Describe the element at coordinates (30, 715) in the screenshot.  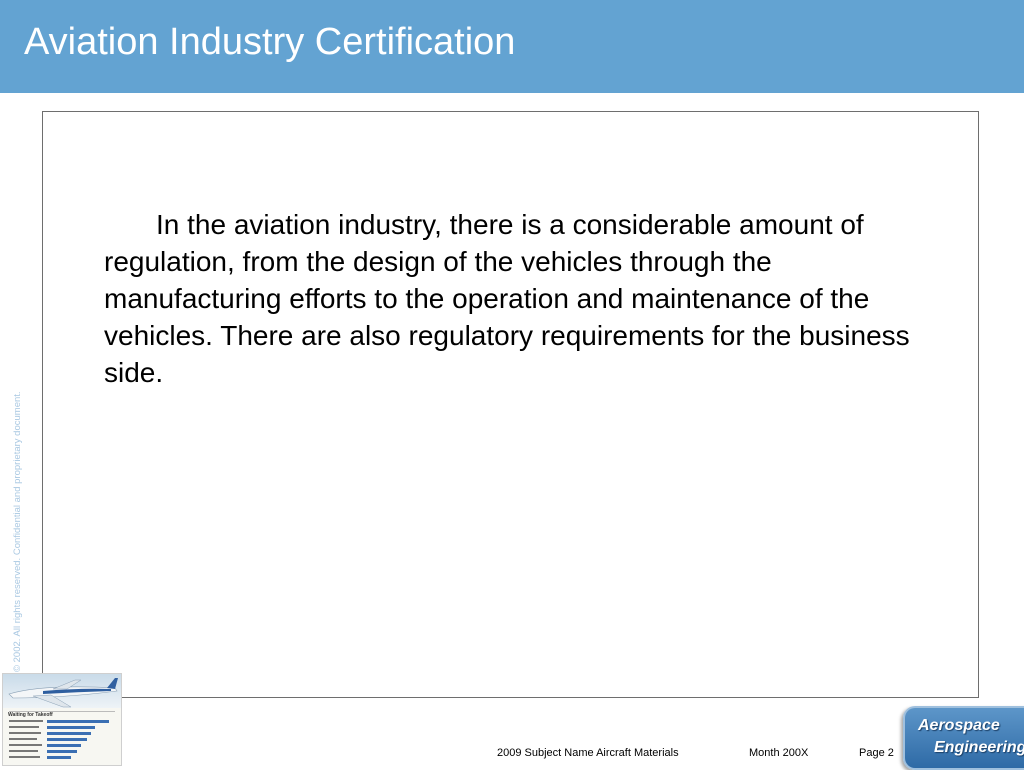
I see `thumbnail-heading: Waiting for Takeoff` at that location.